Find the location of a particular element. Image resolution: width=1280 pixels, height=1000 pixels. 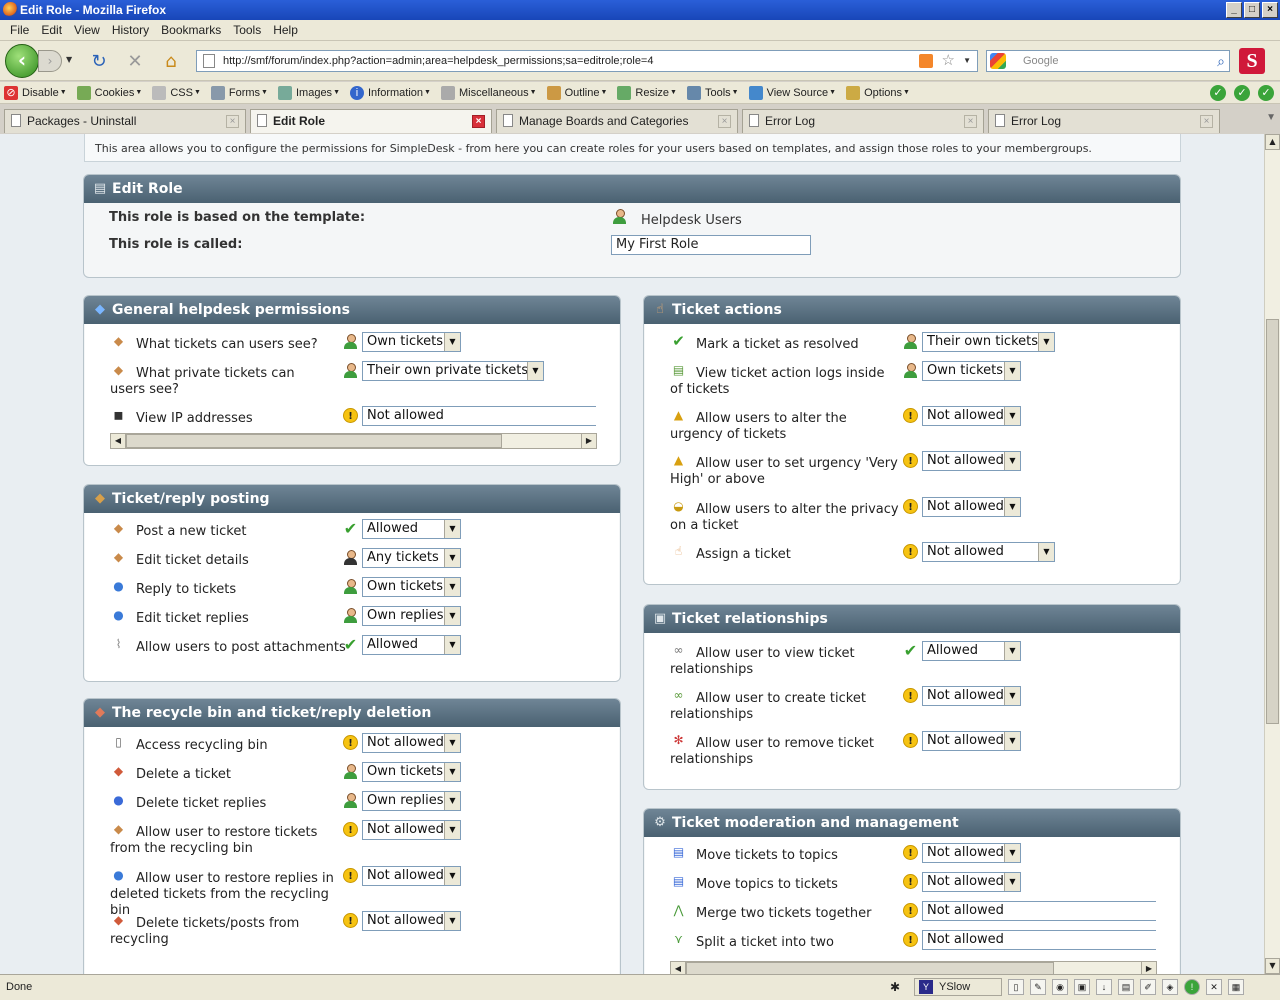

miscellaneous-menu: Miscellaneous ▼ is located at coordinates (488, 92).